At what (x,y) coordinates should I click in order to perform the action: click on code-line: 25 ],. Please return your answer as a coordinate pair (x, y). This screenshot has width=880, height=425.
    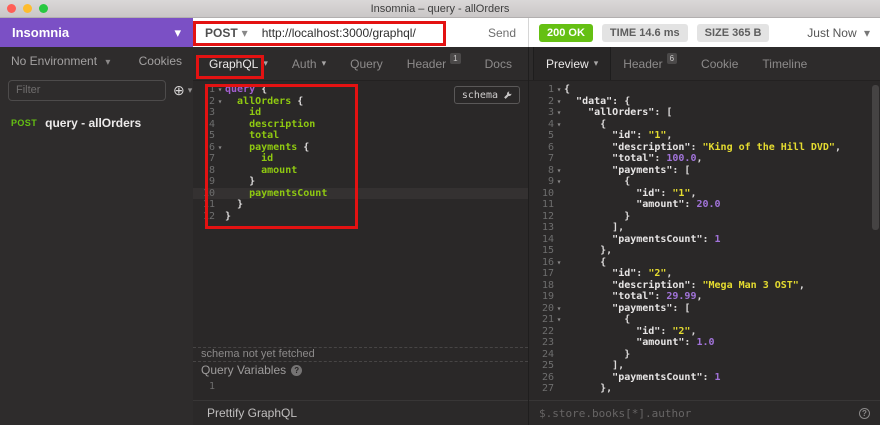
    Looking at the image, I should click on (704, 366).